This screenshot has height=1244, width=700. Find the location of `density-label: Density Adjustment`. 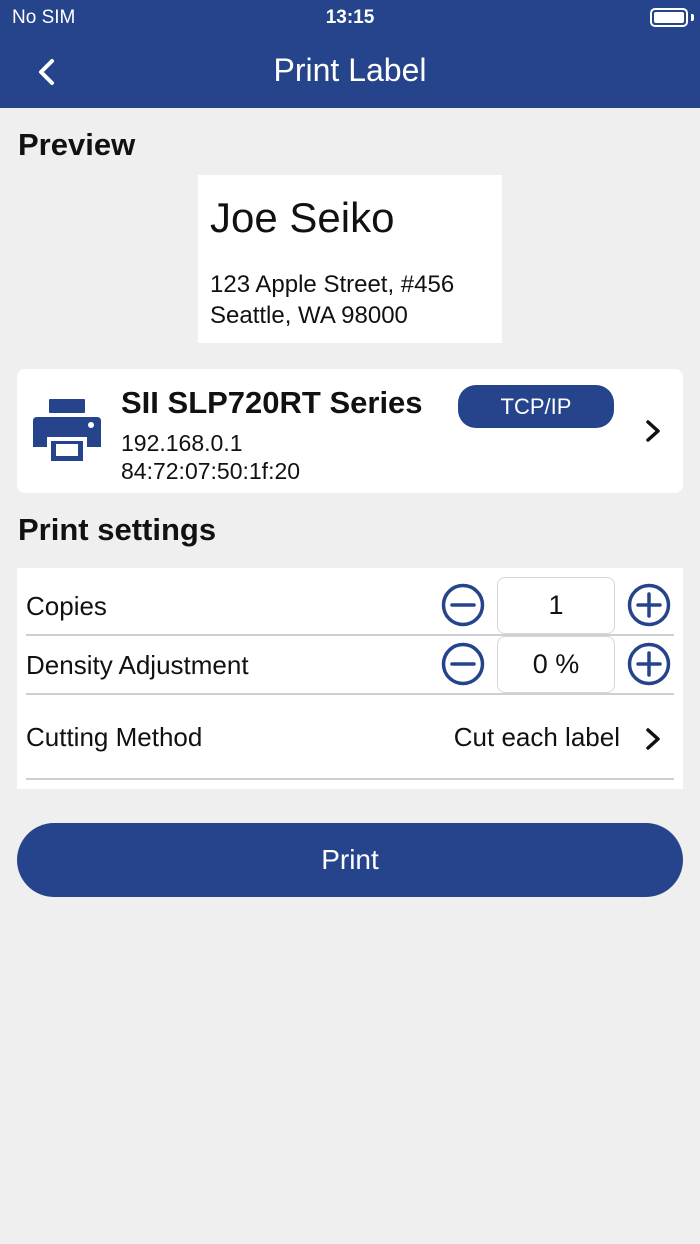

density-label: Density Adjustment is located at coordinates (137, 665).